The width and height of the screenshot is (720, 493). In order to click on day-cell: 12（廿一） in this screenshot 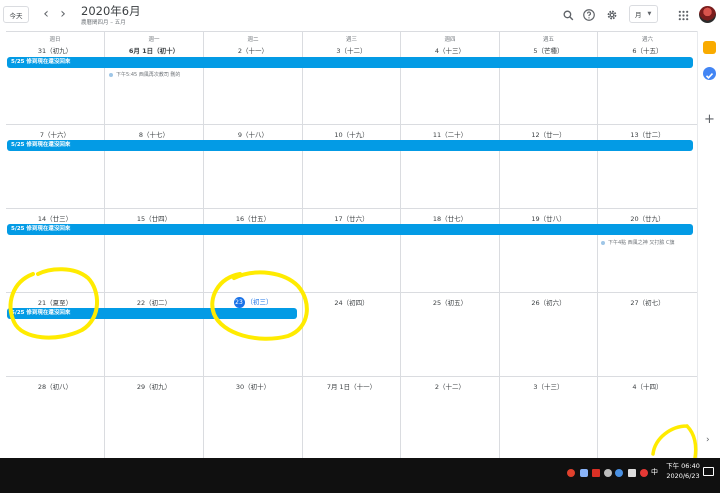, I will do `click(549, 167)`.